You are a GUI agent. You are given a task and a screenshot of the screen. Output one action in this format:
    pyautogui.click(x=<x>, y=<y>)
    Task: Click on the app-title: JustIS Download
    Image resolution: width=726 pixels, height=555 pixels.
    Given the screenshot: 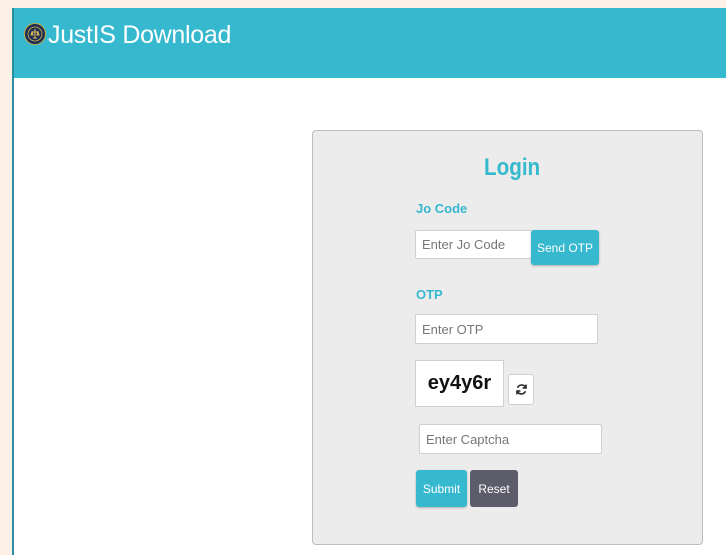 What is the action you would take?
    pyautogui.click(x=140, y=35)
    